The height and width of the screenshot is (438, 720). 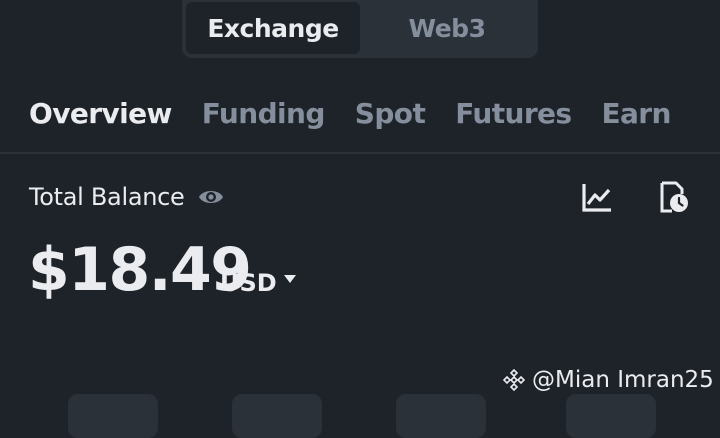 What do you see at coordinates (636, 114) in the screenshot?
I see `tab-earn: Earn` at bounding box center [636, 114].